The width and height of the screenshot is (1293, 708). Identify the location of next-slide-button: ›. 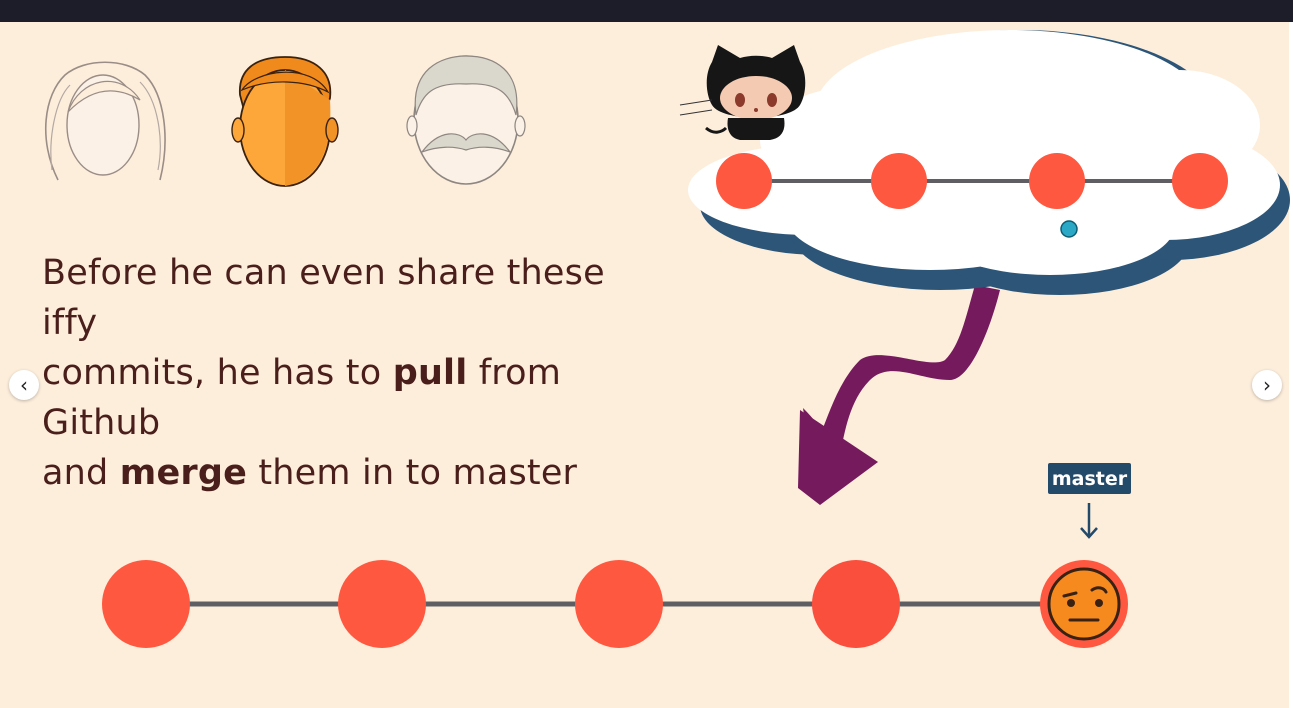
(1267, 385).